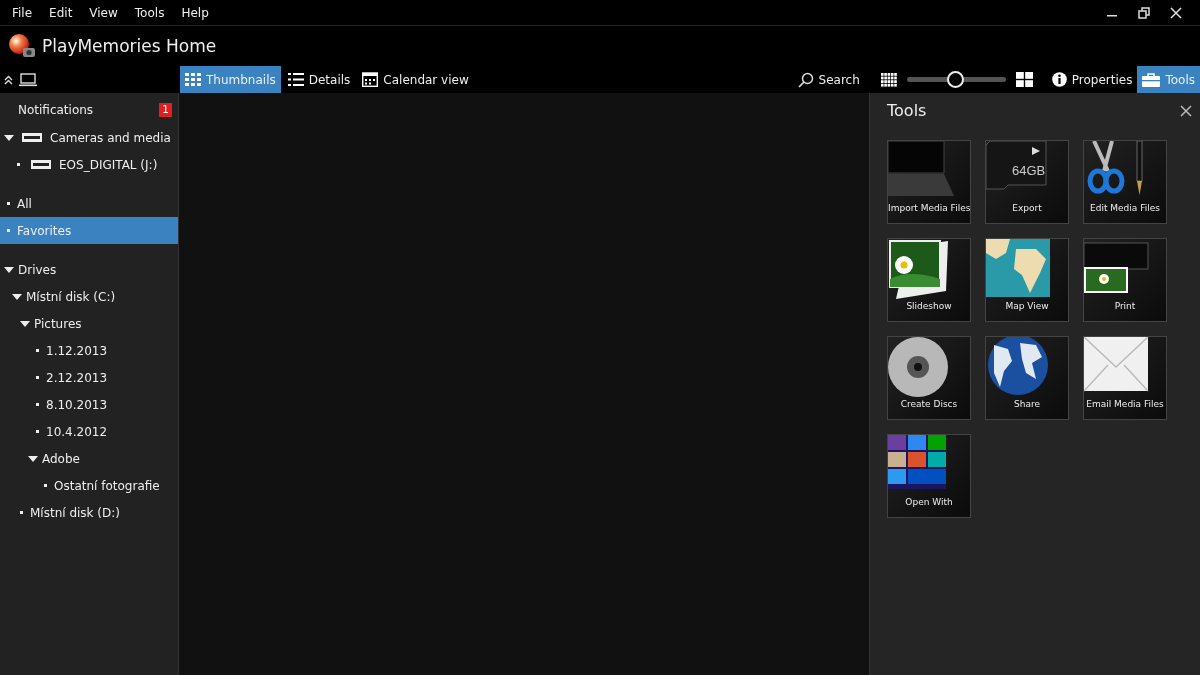 The height and width of the screenshot is (675, 1200). What do you see at coordinates (22, 46) in the screenshot?
I see `app-logo-icon` at bounding box center [22, 46].